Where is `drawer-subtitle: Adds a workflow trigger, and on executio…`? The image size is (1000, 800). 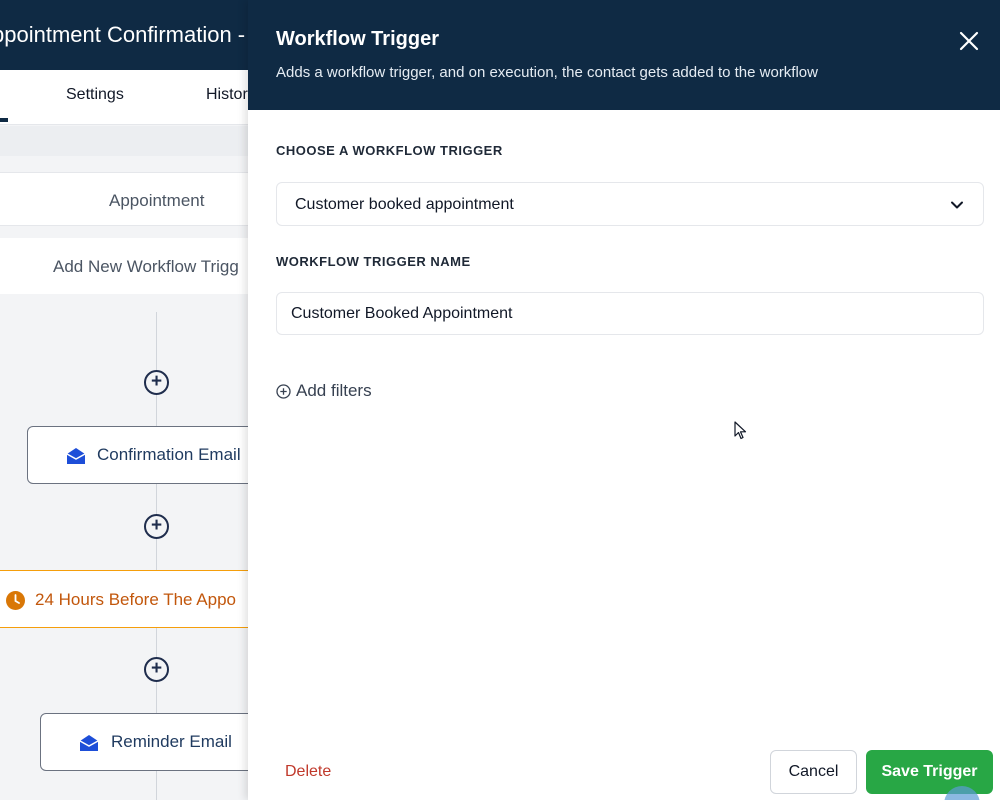 drawer-subtitle: Adds a workflow trigger, and on executio… is located at coordinates (547, 72).